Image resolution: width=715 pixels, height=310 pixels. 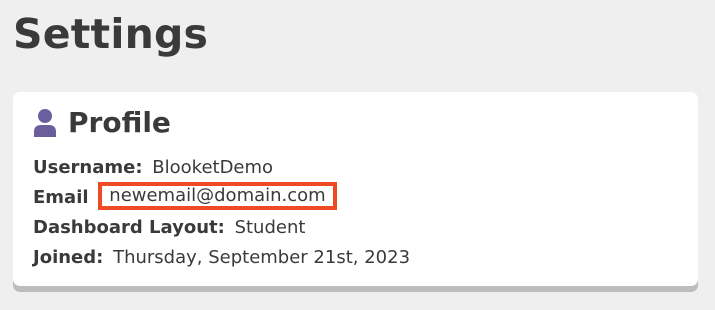 I want to click on username-value: BlooketDemo, so click(x=213, y=167).